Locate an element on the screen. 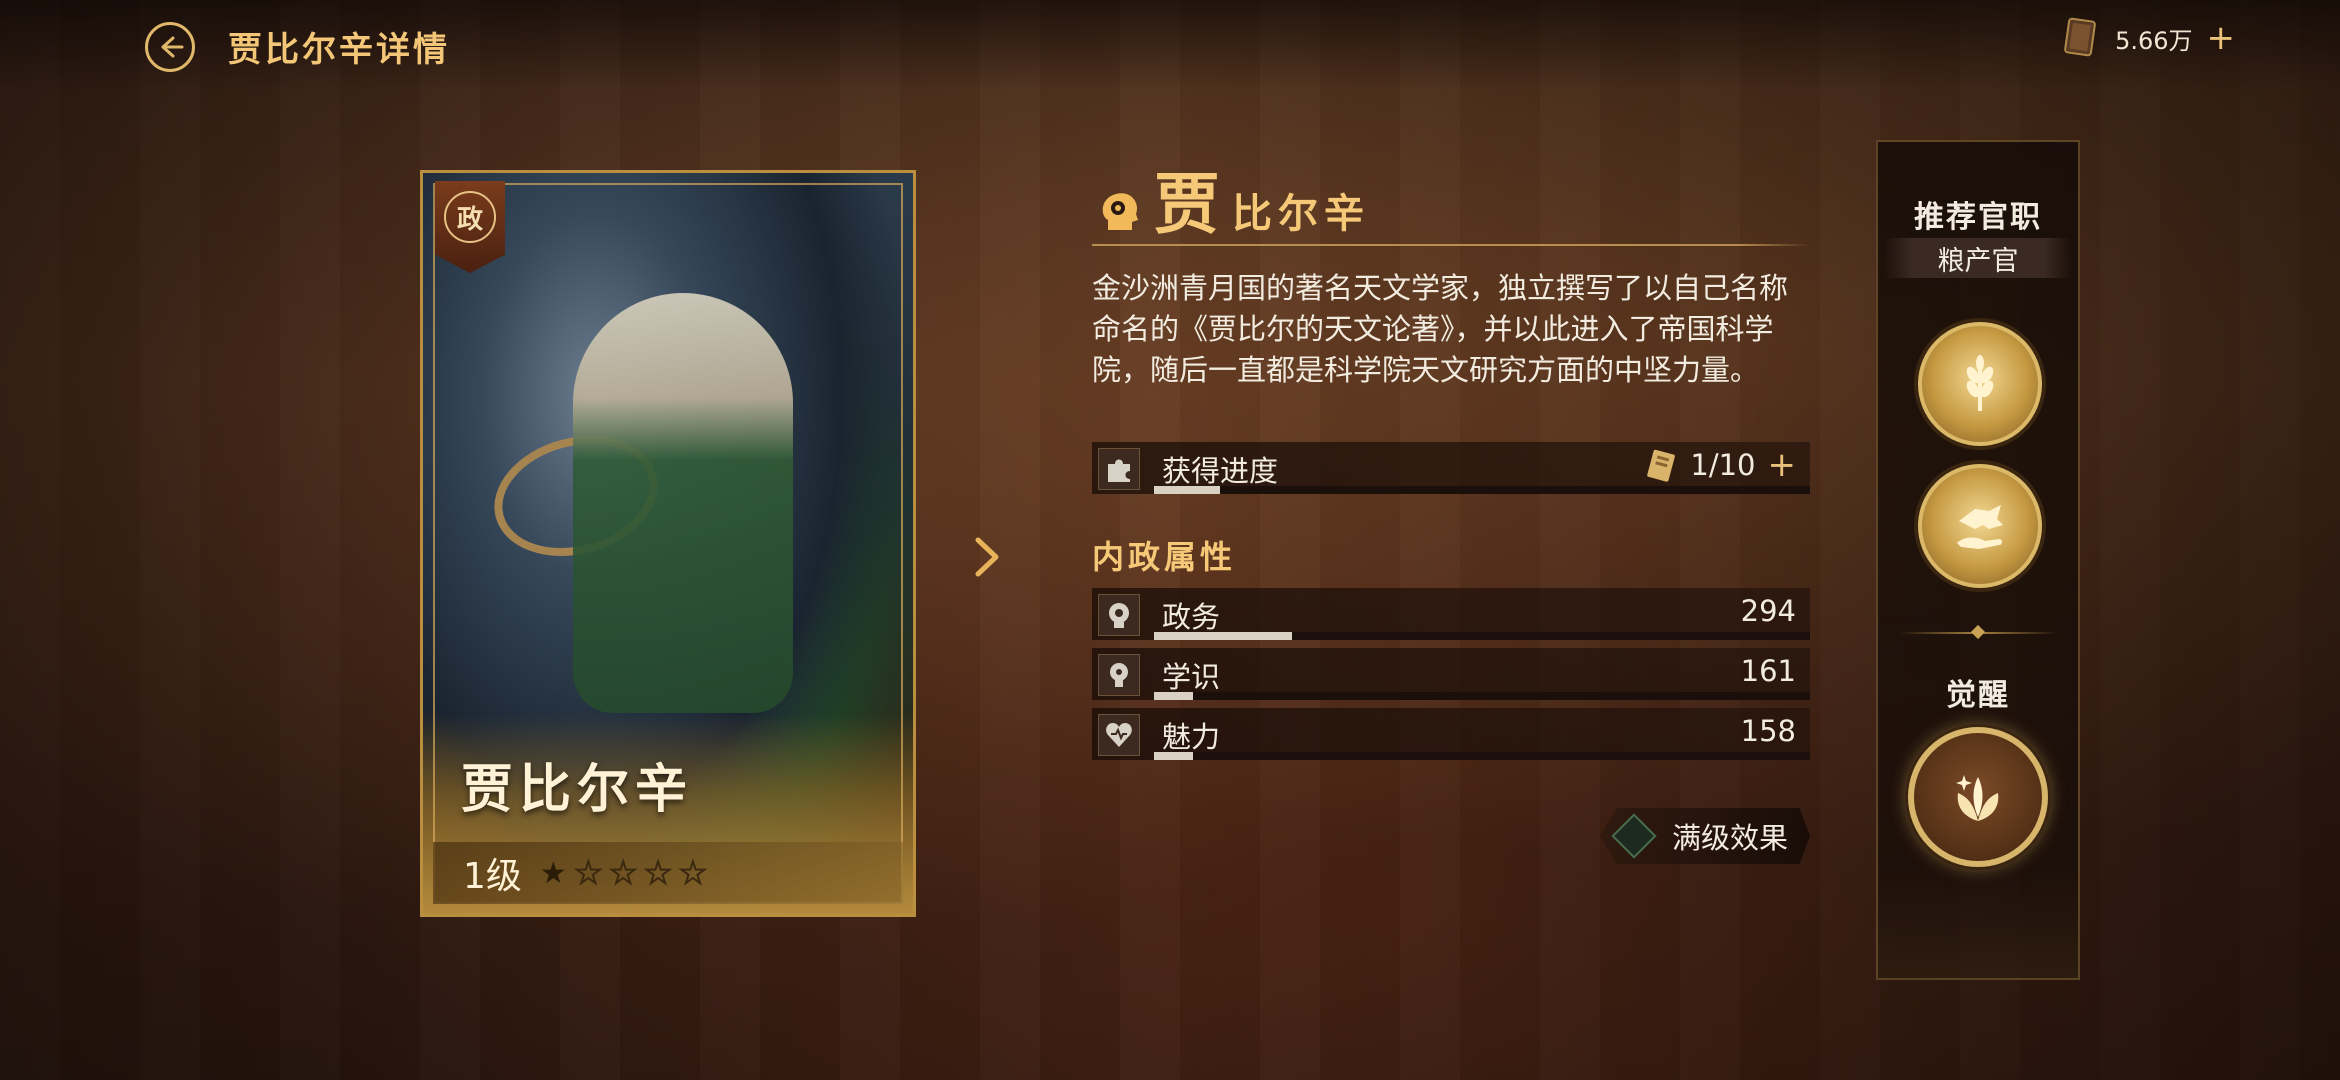 This screenshot has width=2340, height=1080. hero-figure is located at coordinates (683, 503).